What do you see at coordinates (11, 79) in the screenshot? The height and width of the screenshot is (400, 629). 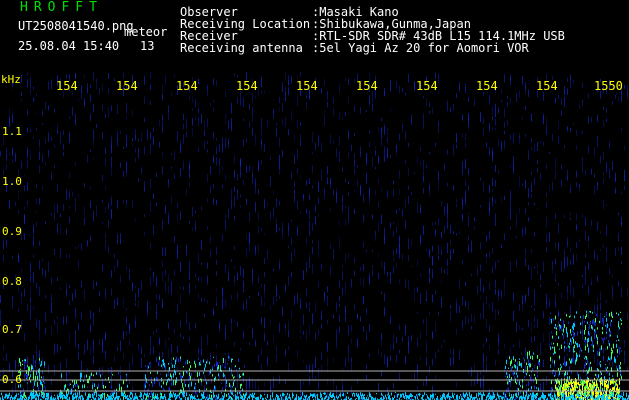 I see `axis-unit: kHz` at bounding box center [11, 79].